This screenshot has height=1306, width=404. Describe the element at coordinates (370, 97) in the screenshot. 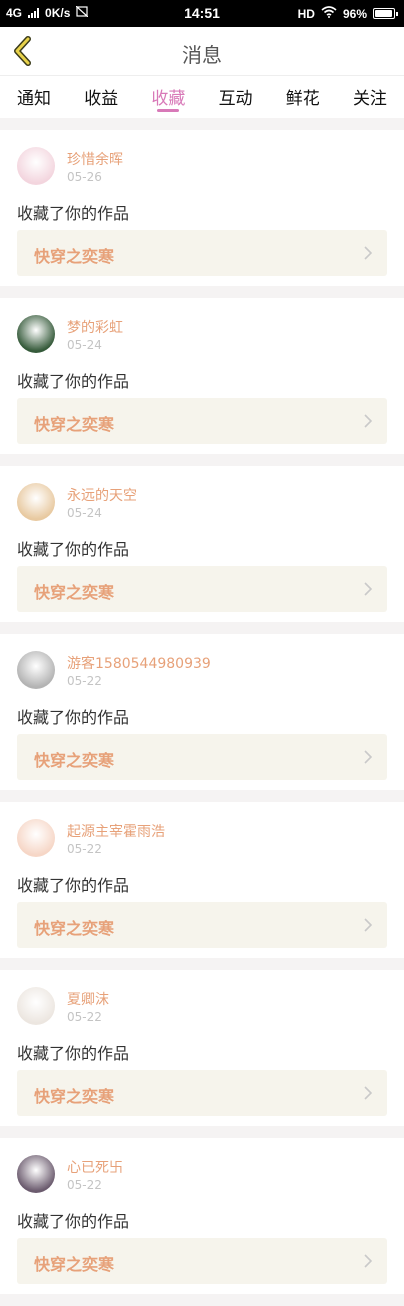

I see `tab-5: 关注` at that location.